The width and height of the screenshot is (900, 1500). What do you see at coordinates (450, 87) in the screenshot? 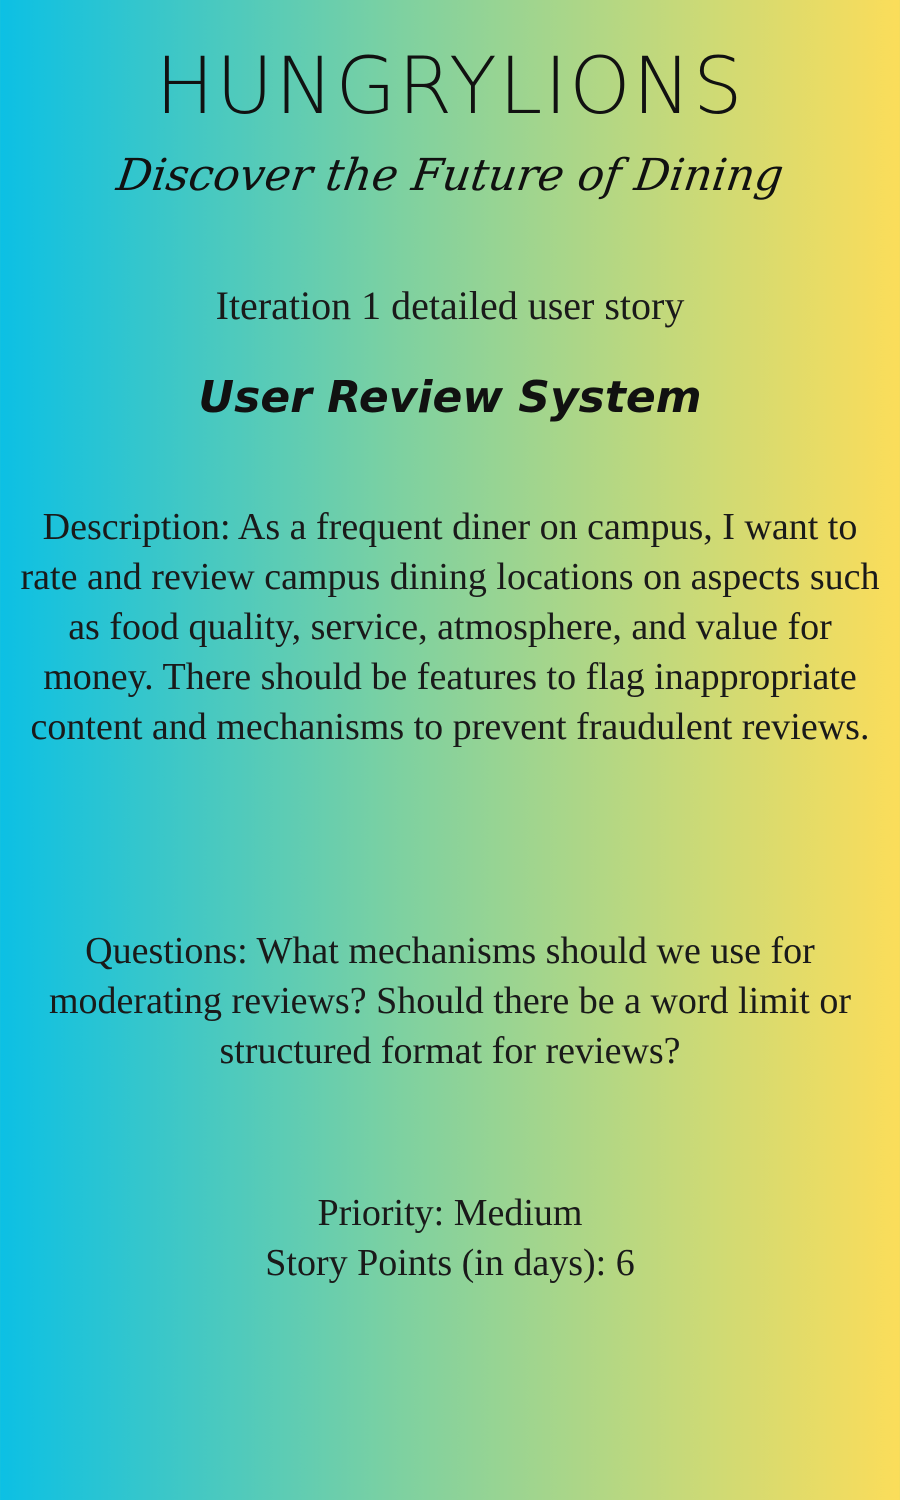
I see `brand-logo: HUNGRYLIONS` at bounding box center [450, 87].